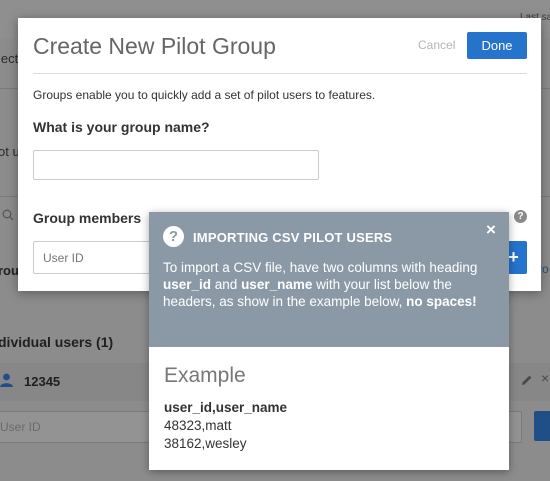 This screenshot has width=550, height=481. I want to click on bg-fragment-select: lect, so click(9, 58).